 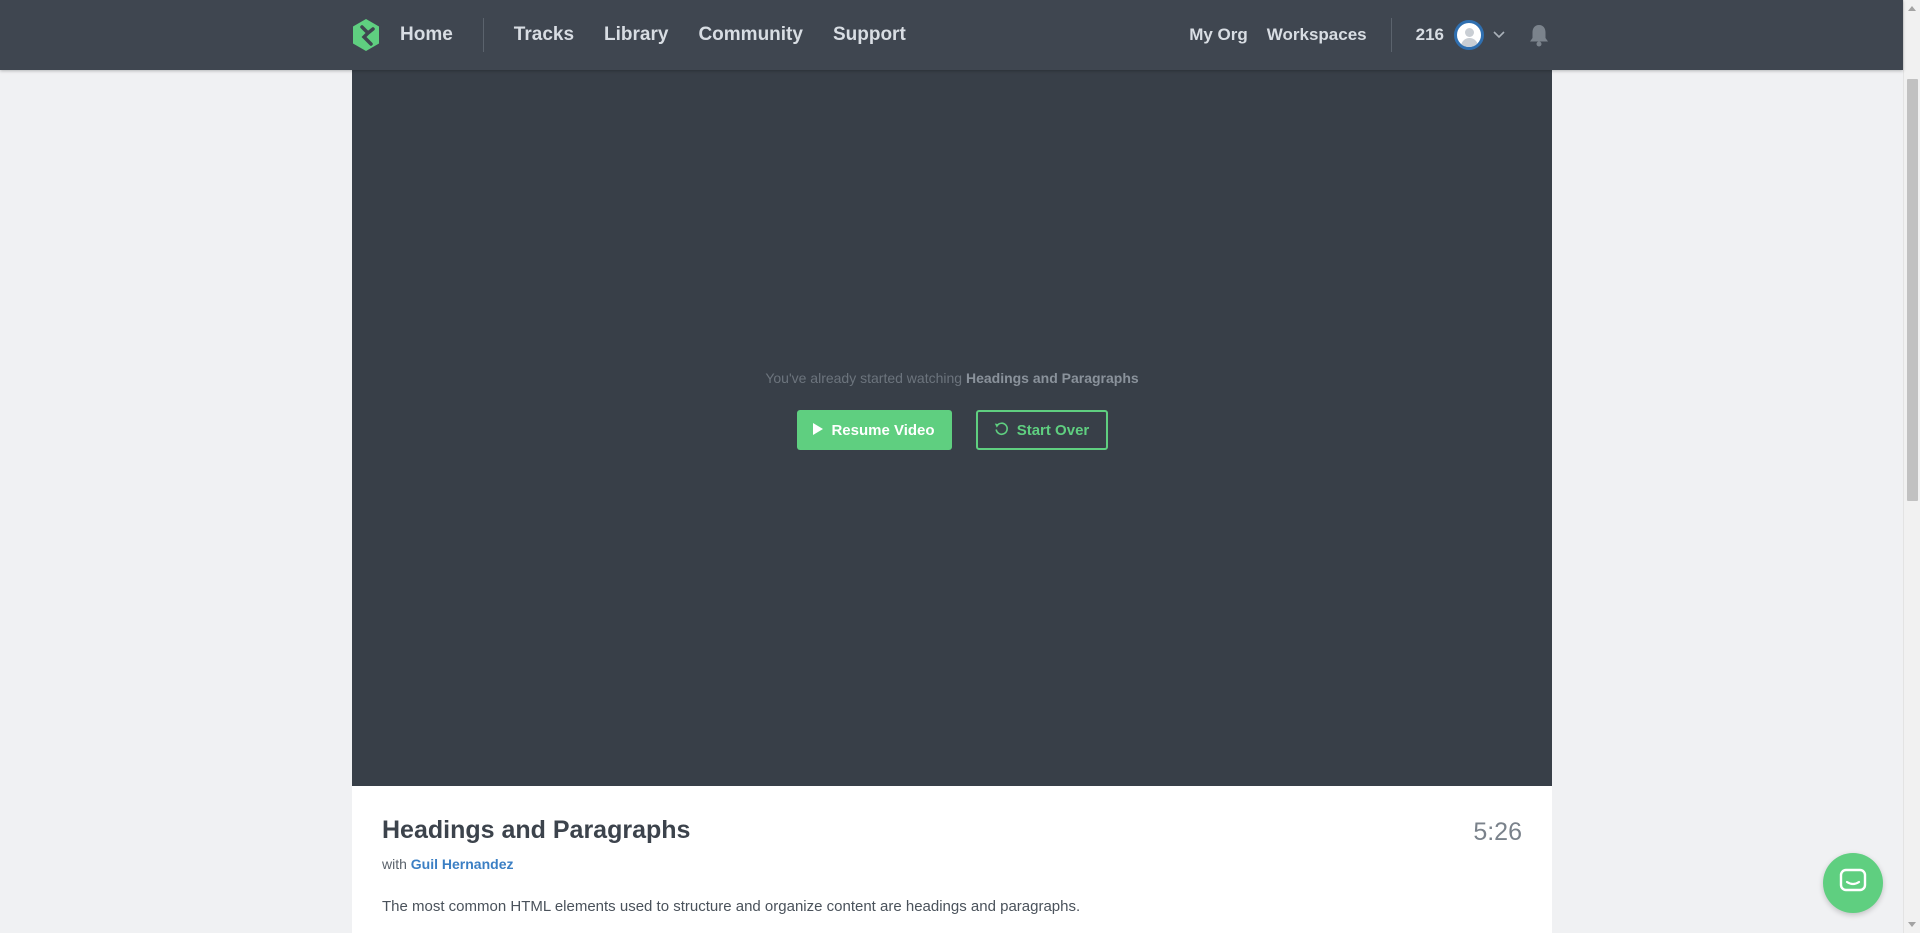 I want to click on points-count: 216, so click(x=1429, y=34).